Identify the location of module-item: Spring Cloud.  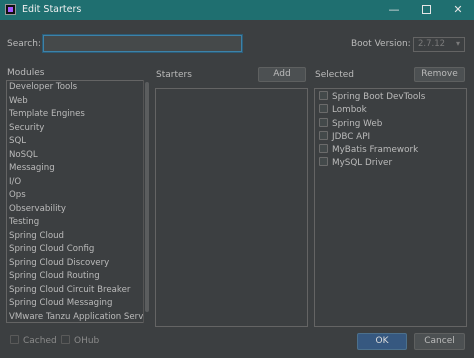
(77, 237).